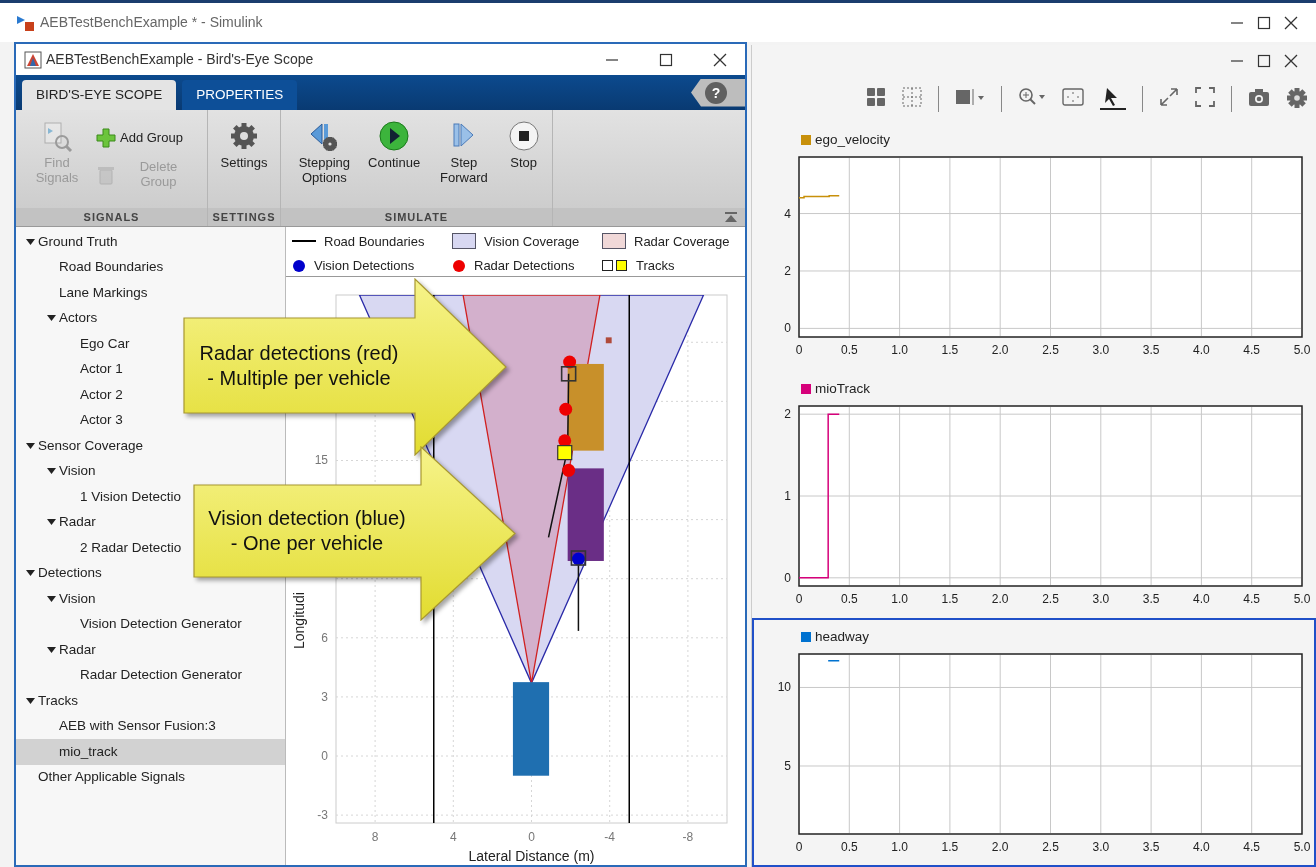 The height and width of the screenshot is (867, 1316). Describe the element at coordinates (132, 675) in the screenshot. I see `tree-item: Radar Detection Generator` at that location.